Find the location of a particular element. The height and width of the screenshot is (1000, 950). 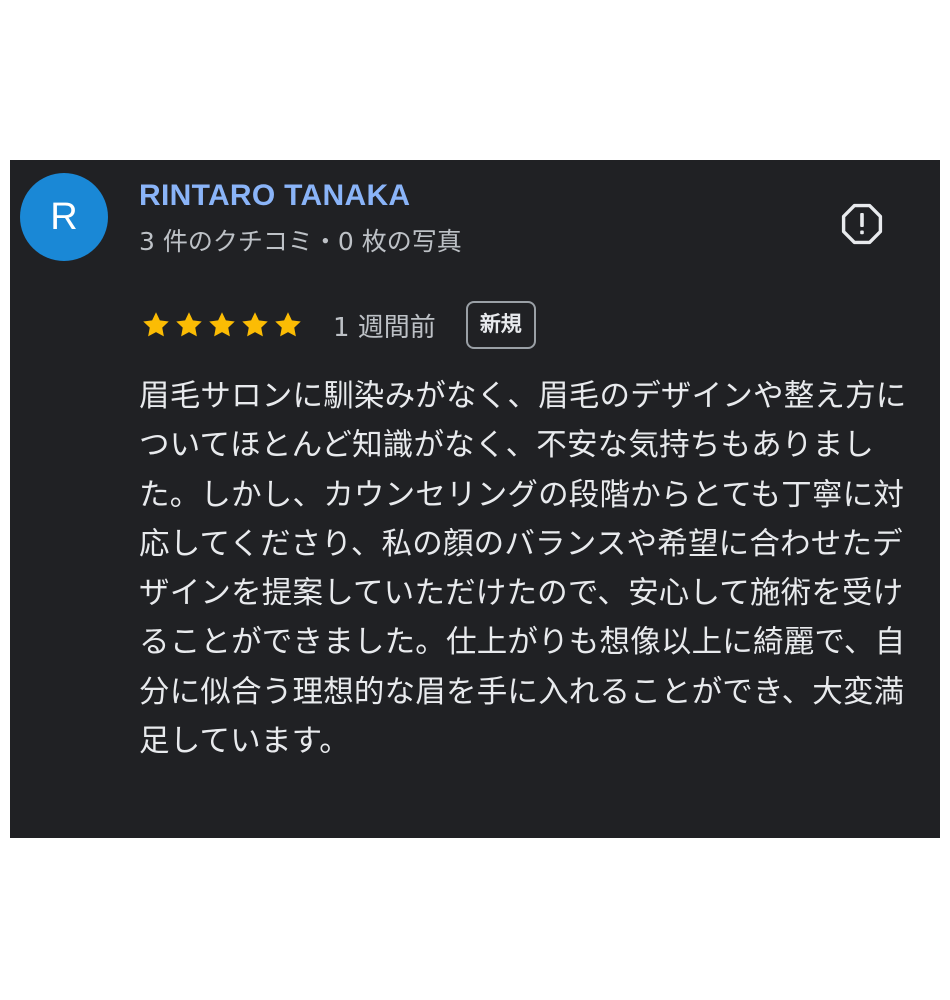

review-date: 1 週間前 is located at coordinates (384, 327).